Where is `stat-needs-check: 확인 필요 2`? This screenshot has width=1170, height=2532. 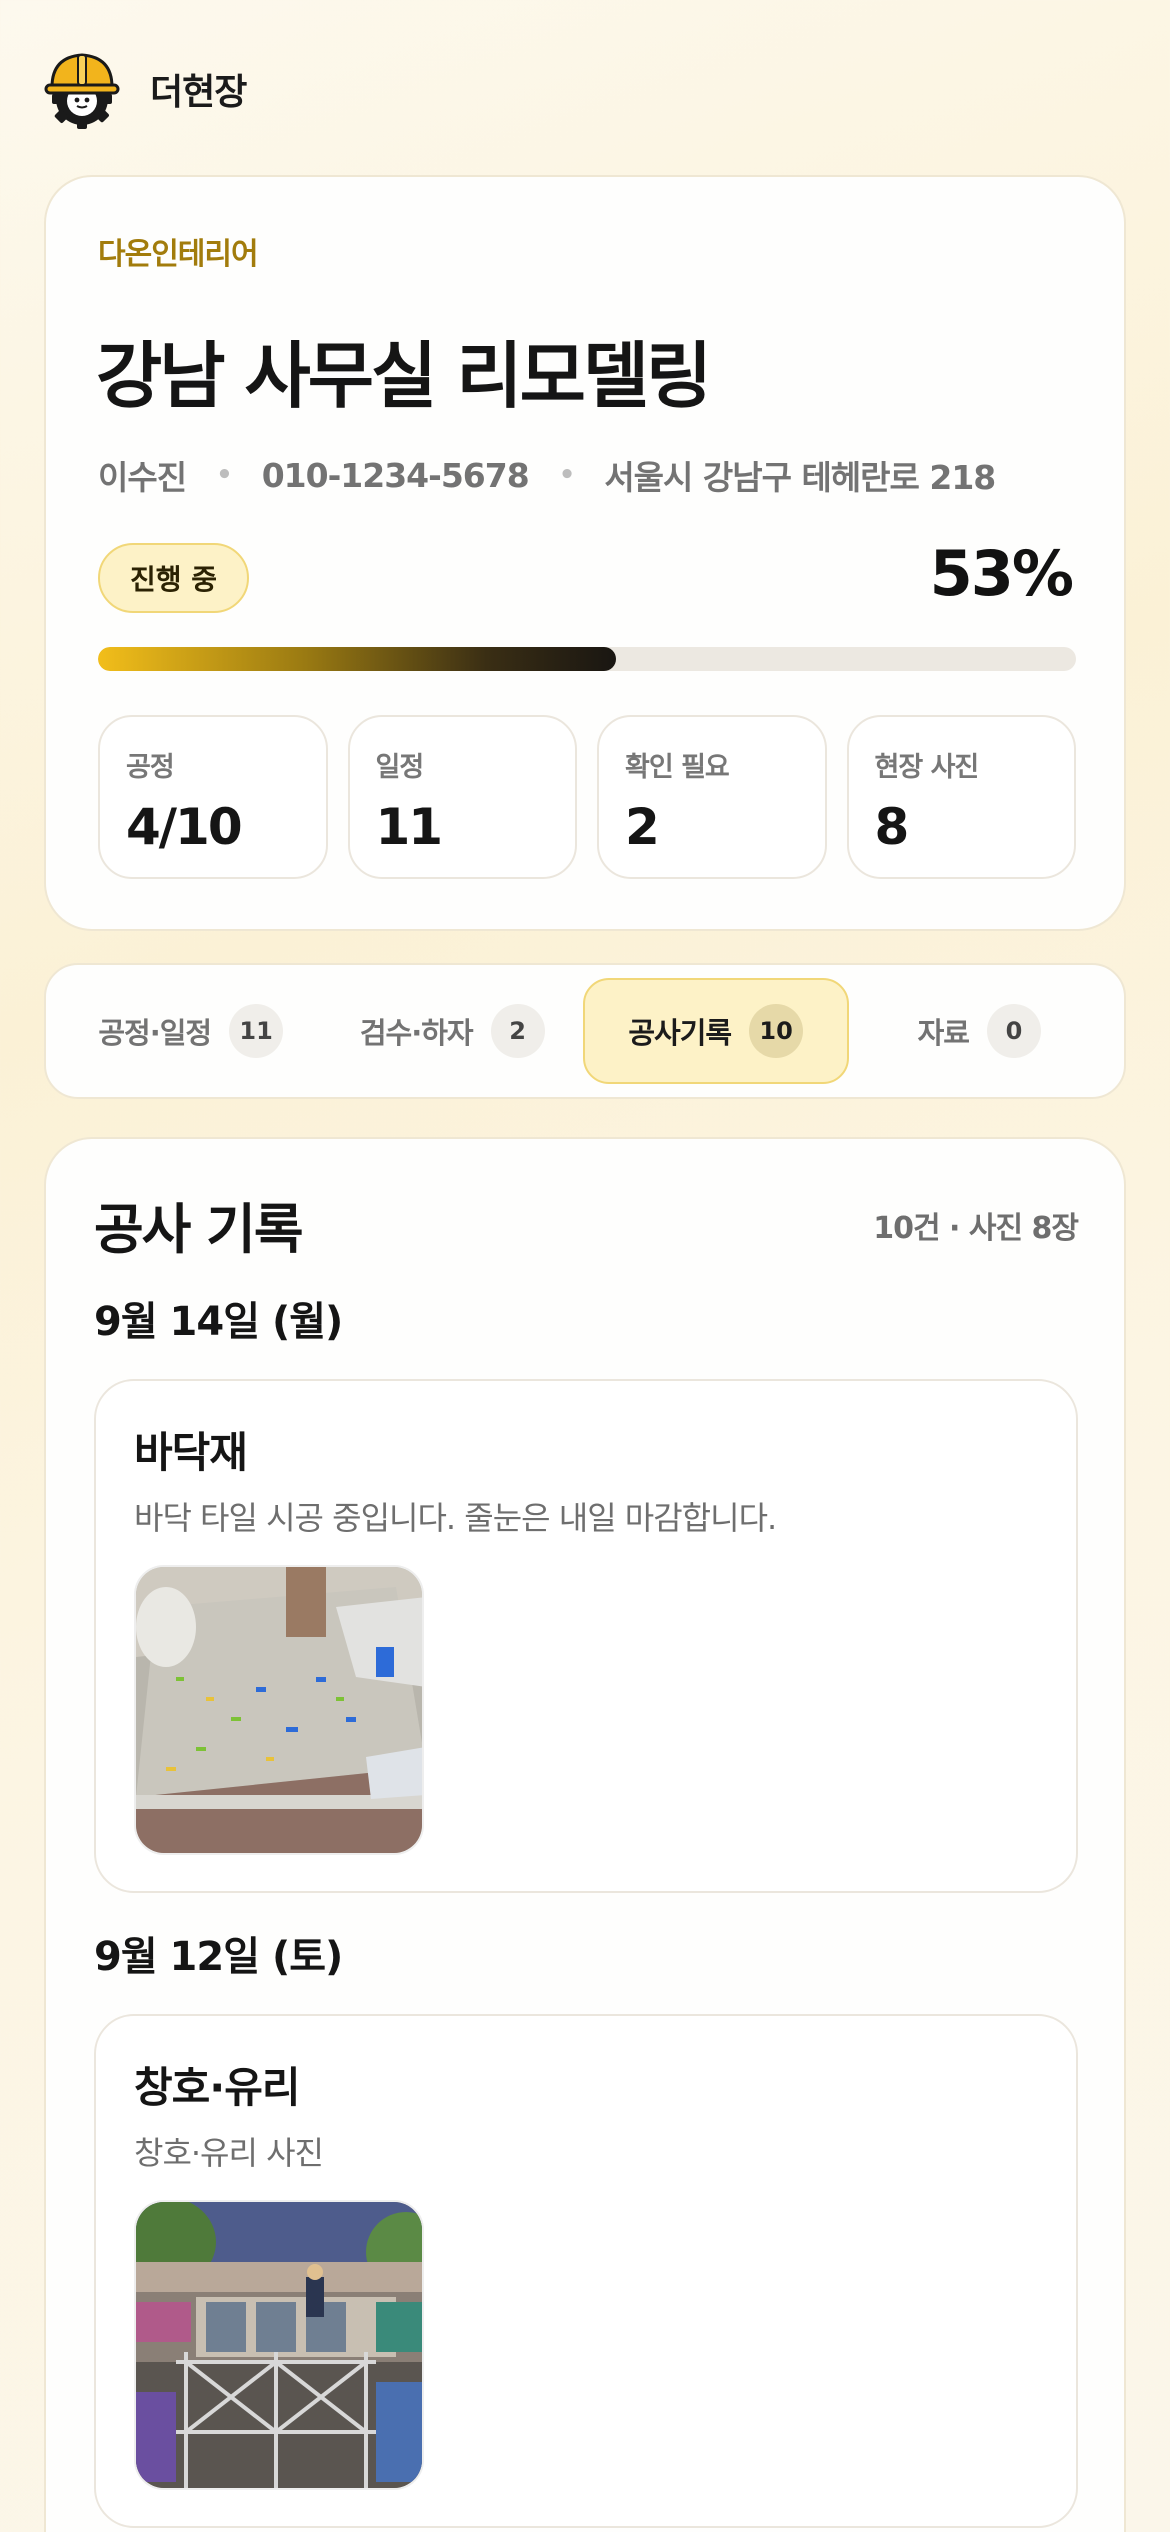 stat-needs-check: 확인 필요 2 is located at coordinates (712, 797).